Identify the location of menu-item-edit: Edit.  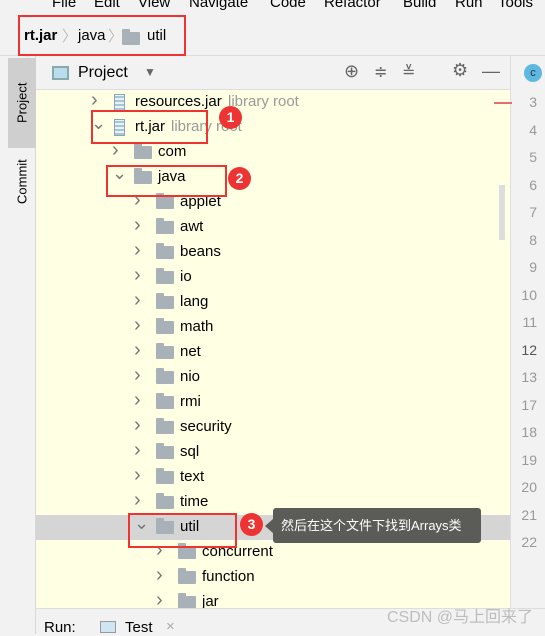
(107, 5).